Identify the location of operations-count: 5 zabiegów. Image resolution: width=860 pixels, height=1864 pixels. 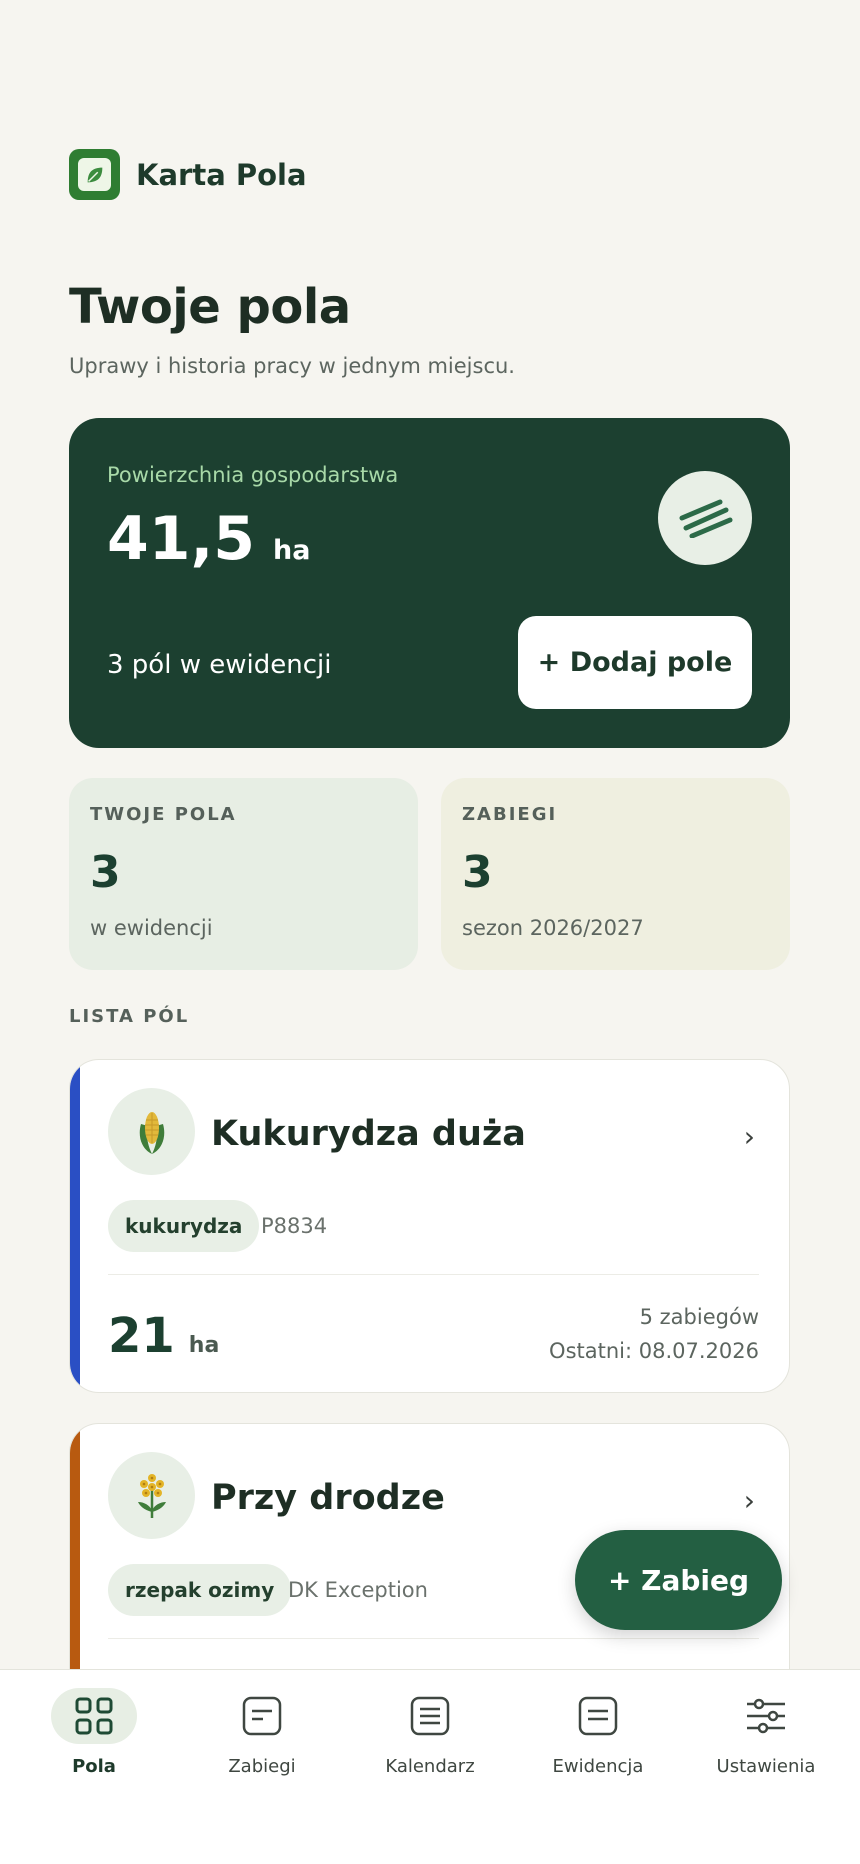
(699, 1317).